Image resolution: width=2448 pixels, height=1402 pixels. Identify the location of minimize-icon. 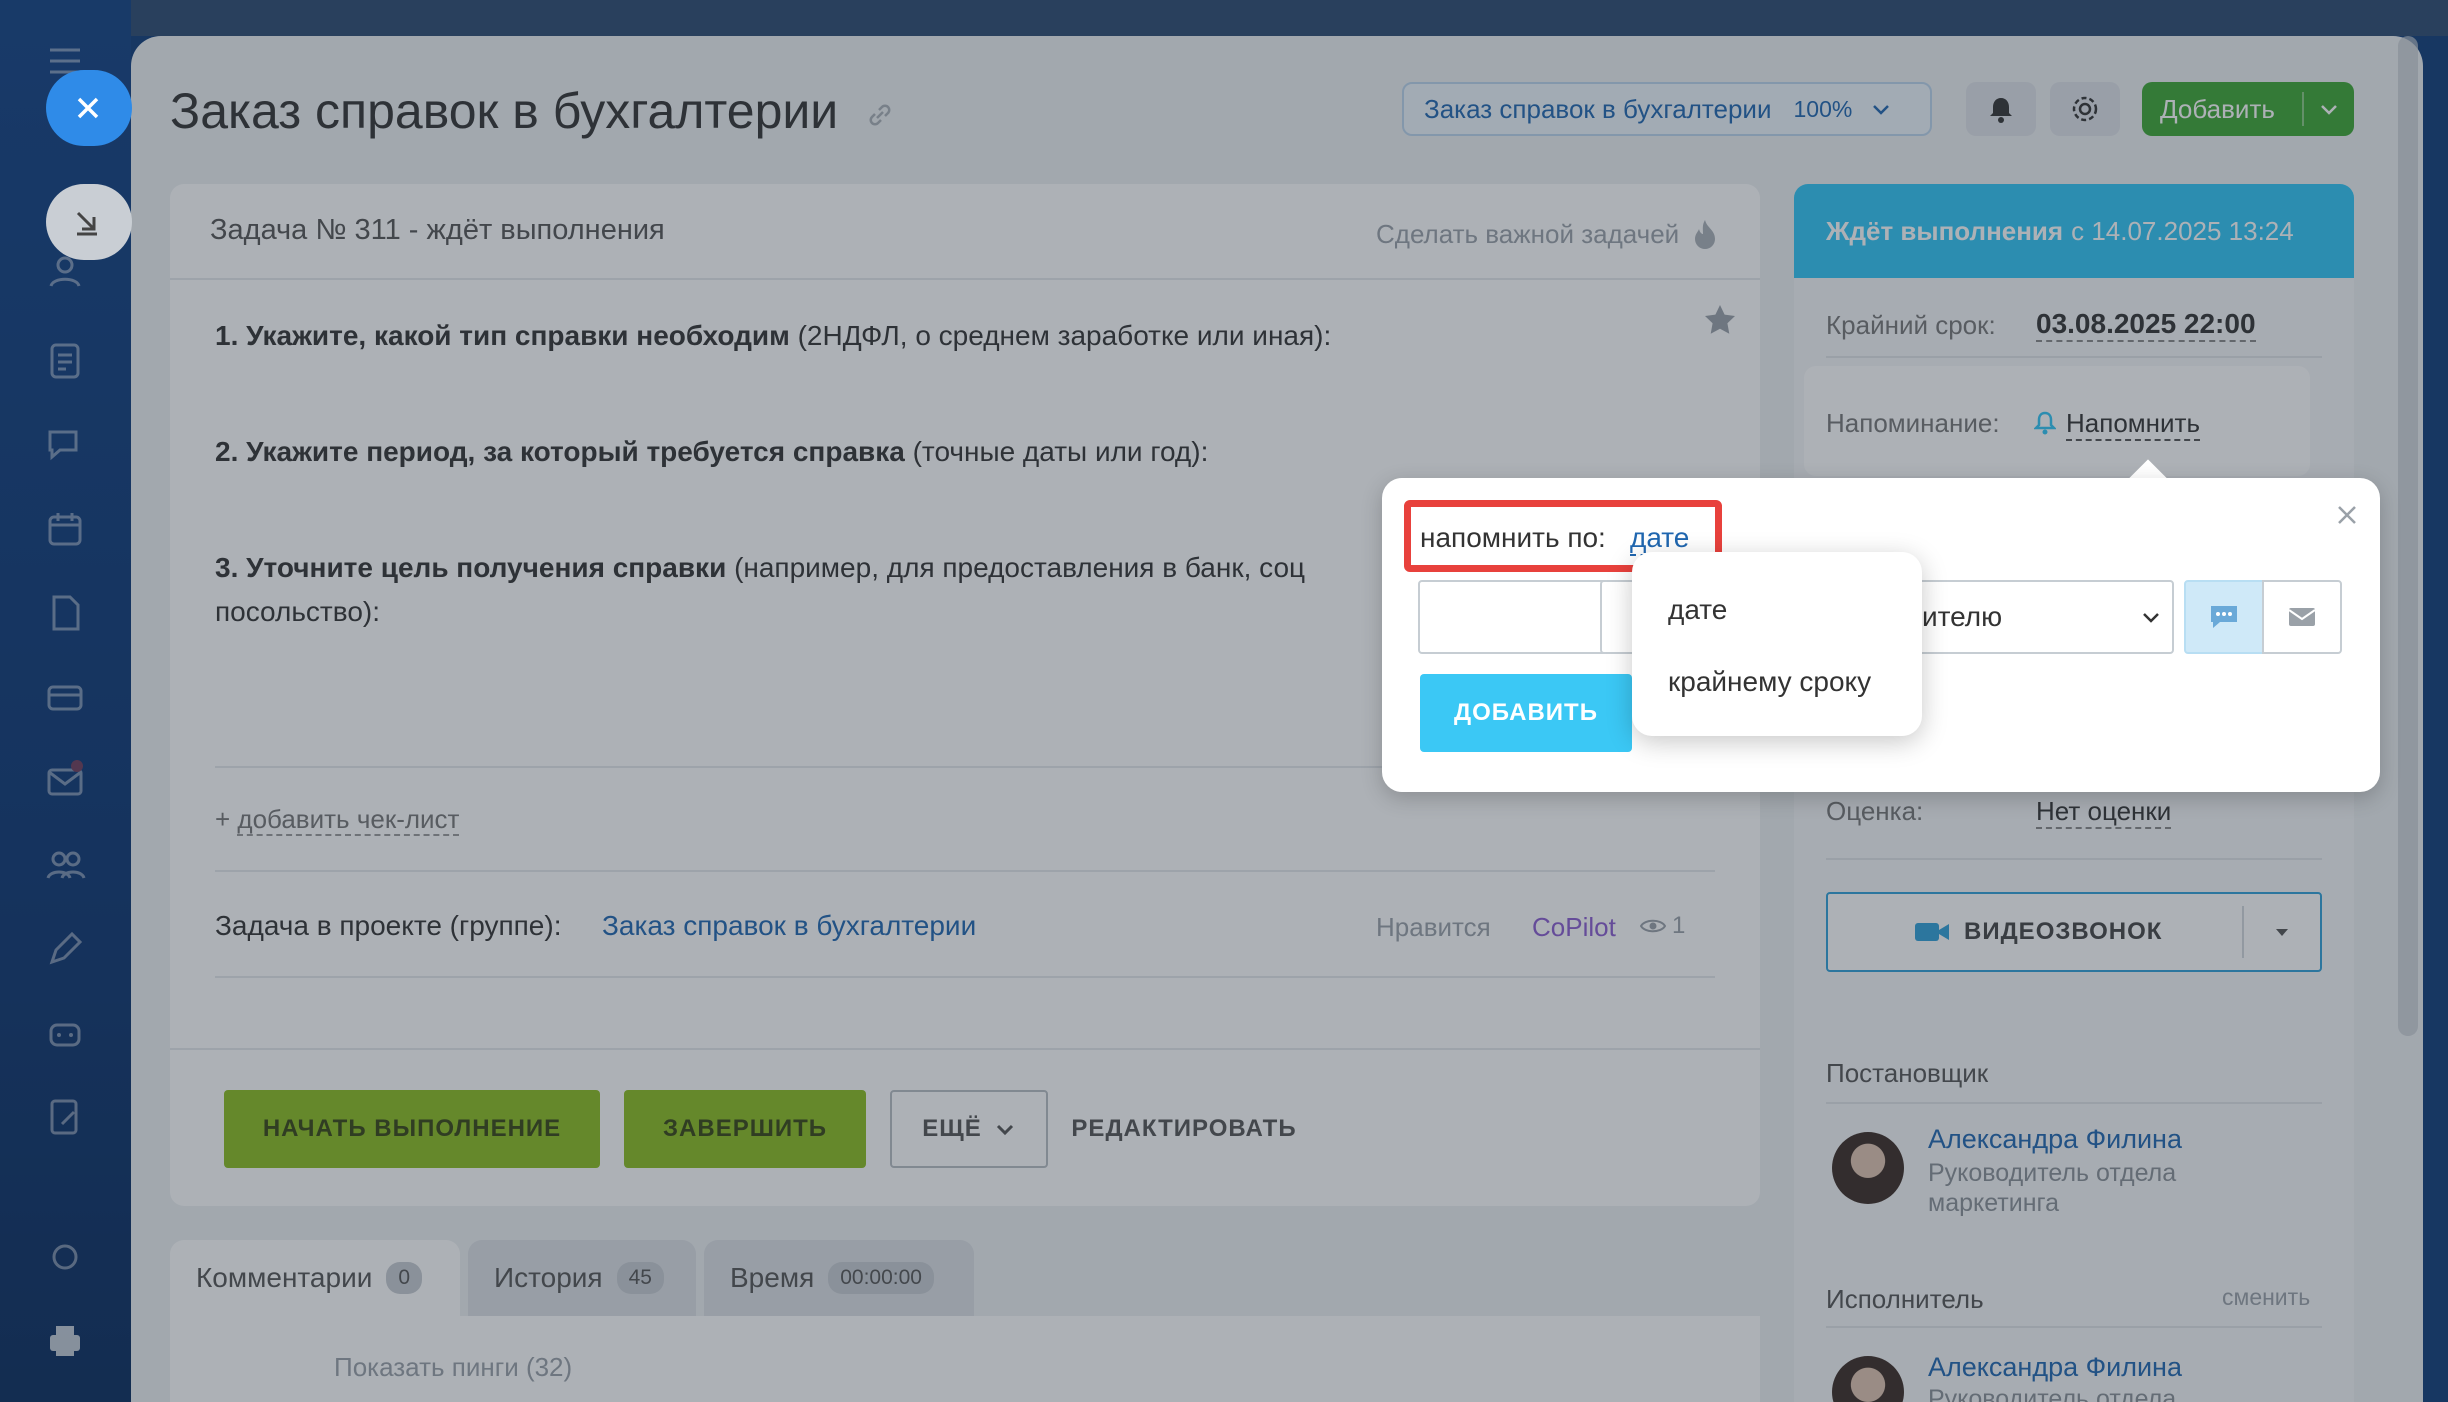
(86, 223).